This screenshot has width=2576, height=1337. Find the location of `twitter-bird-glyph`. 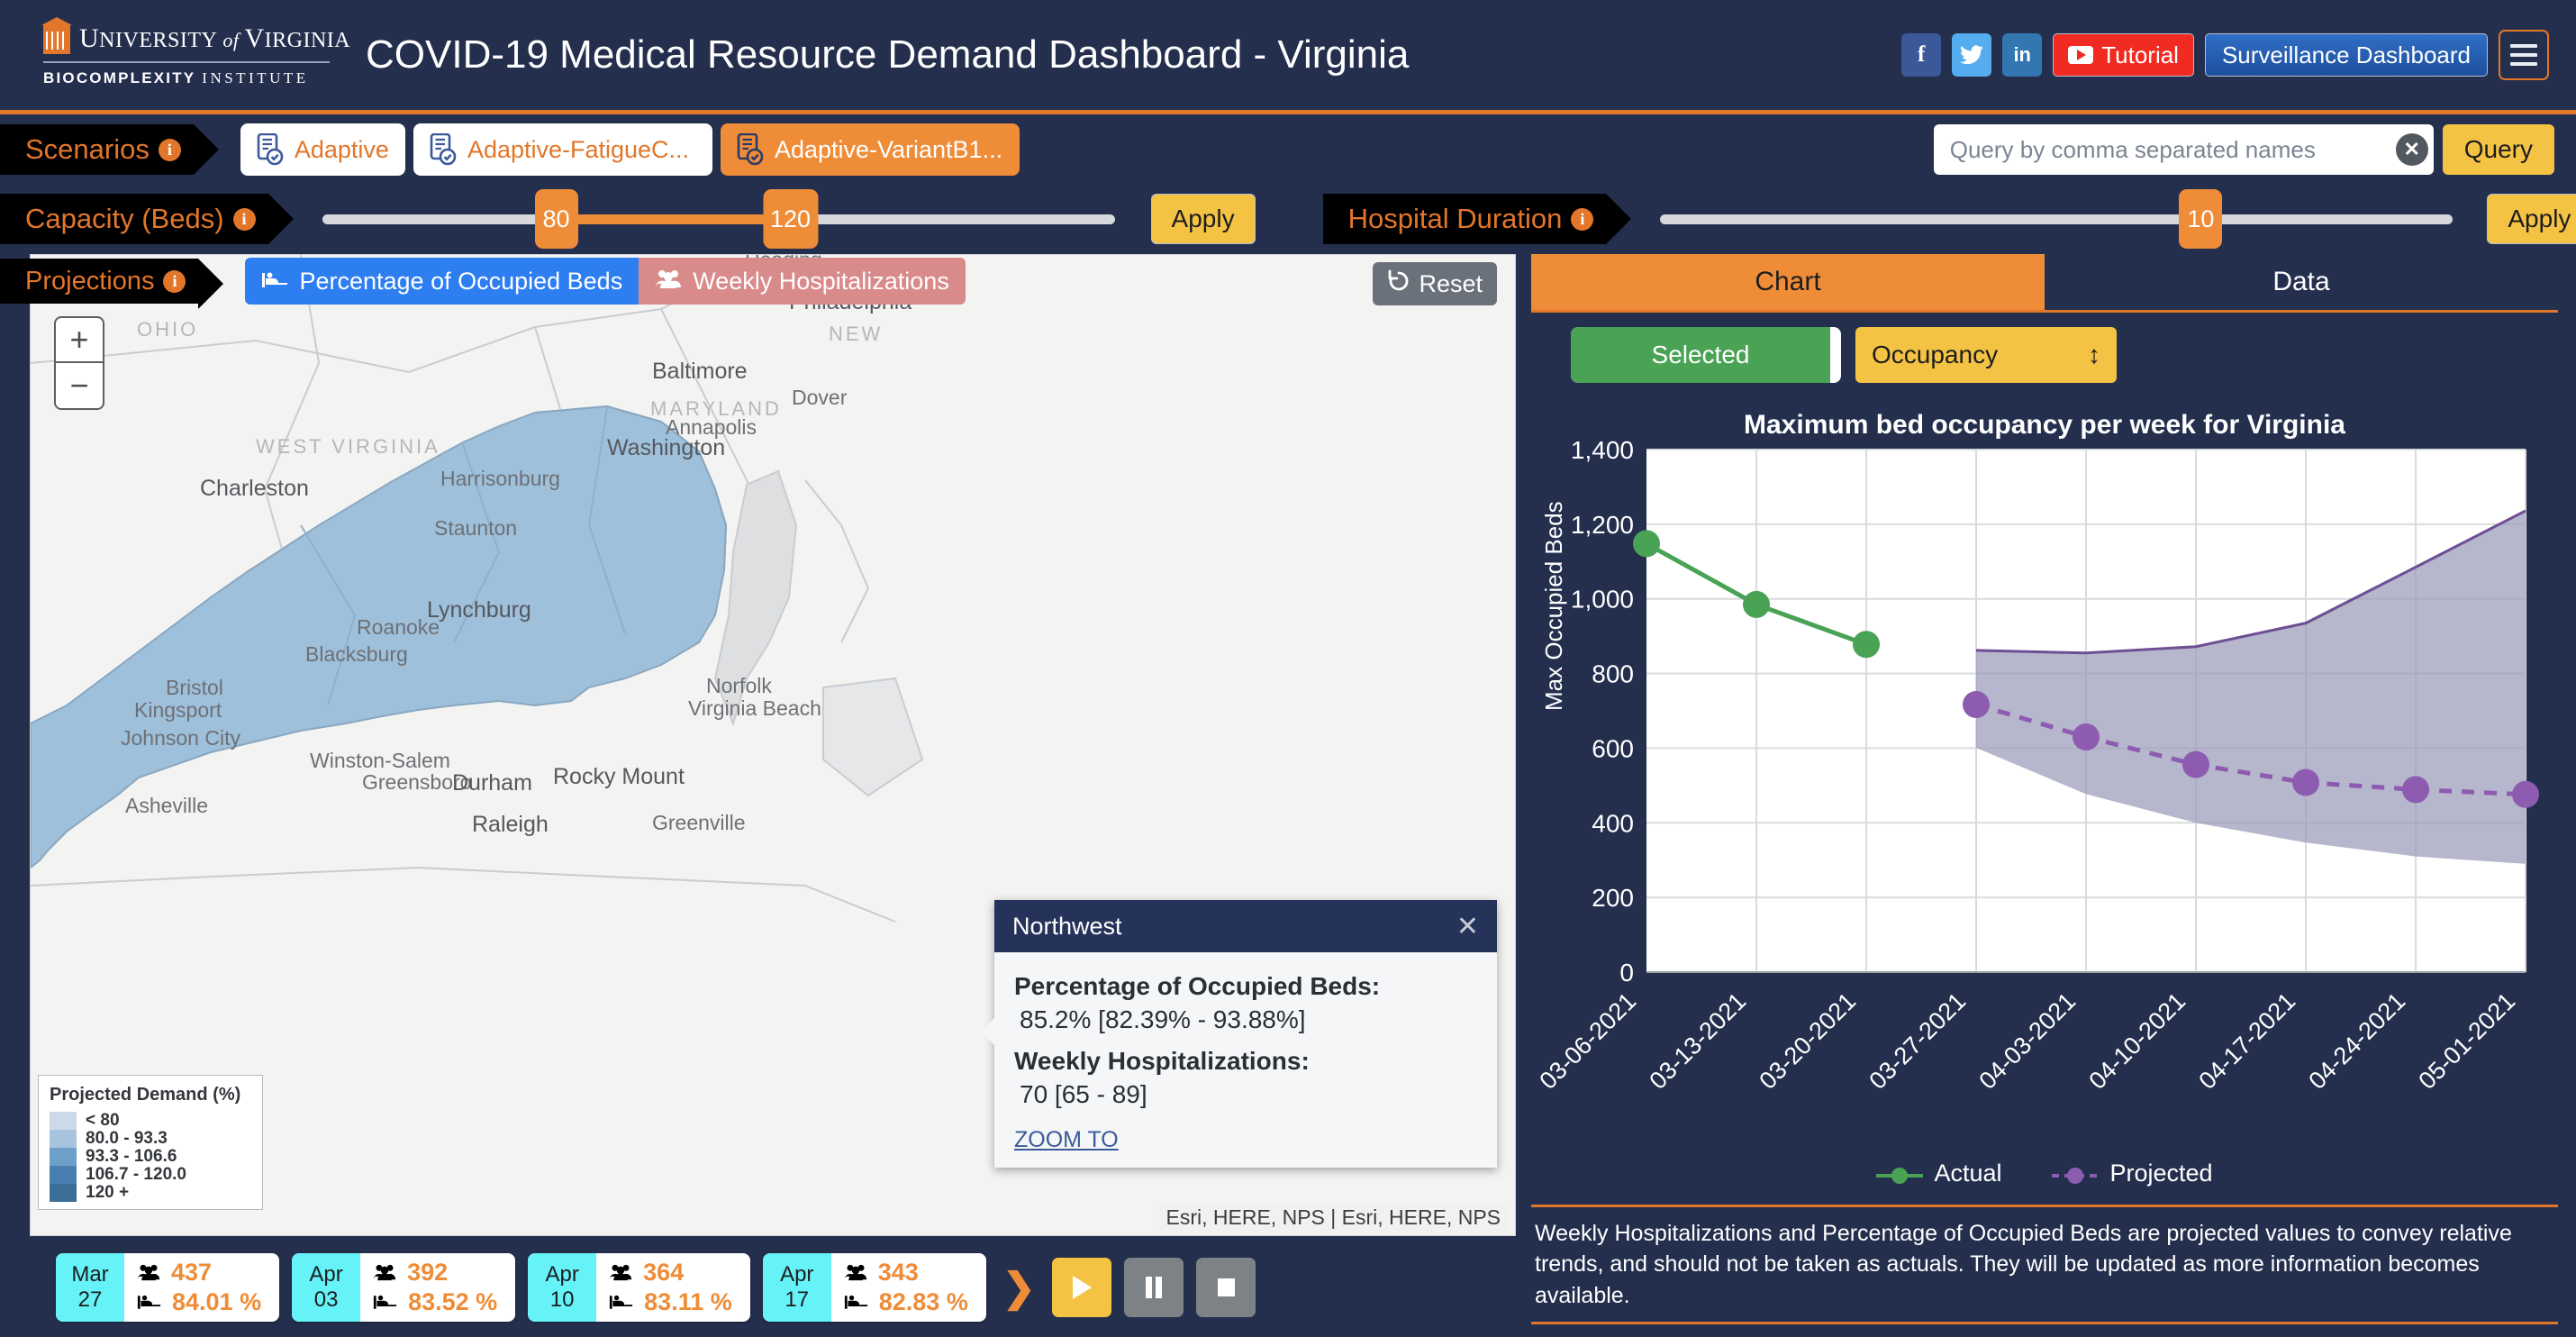

twitter-bird-glyph is located at coordinates (1972, 55).